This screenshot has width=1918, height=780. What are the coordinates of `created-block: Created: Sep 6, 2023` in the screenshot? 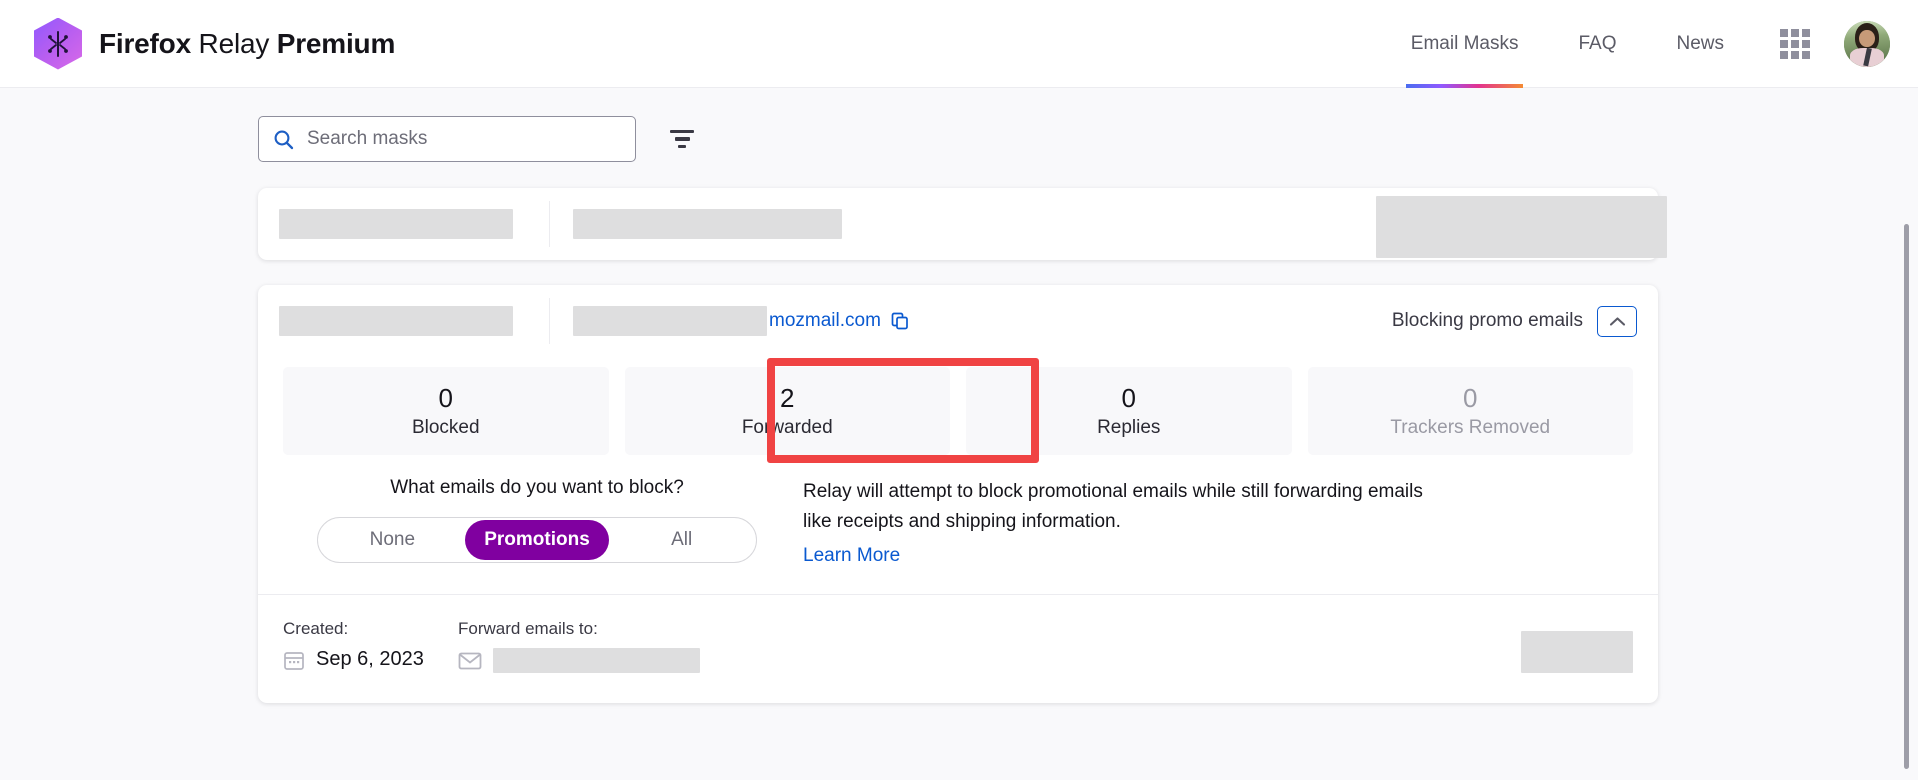 It's located at (370, 645).